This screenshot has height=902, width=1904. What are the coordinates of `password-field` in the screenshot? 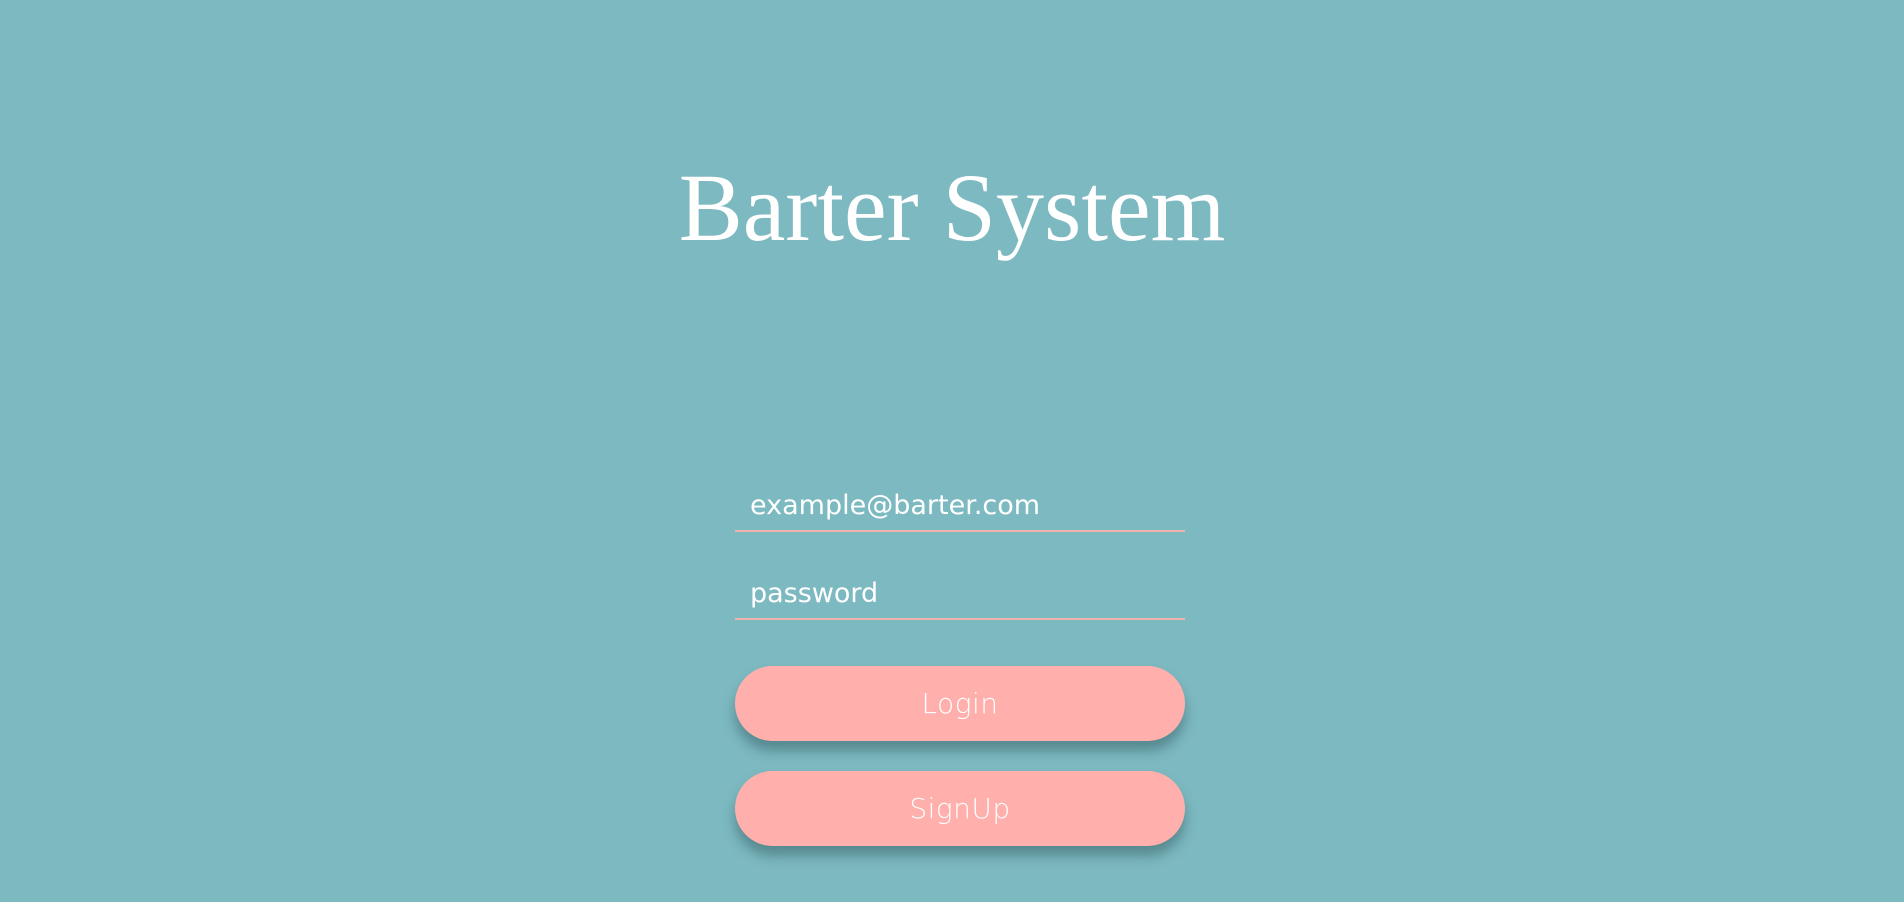 It's located at (960, 589).